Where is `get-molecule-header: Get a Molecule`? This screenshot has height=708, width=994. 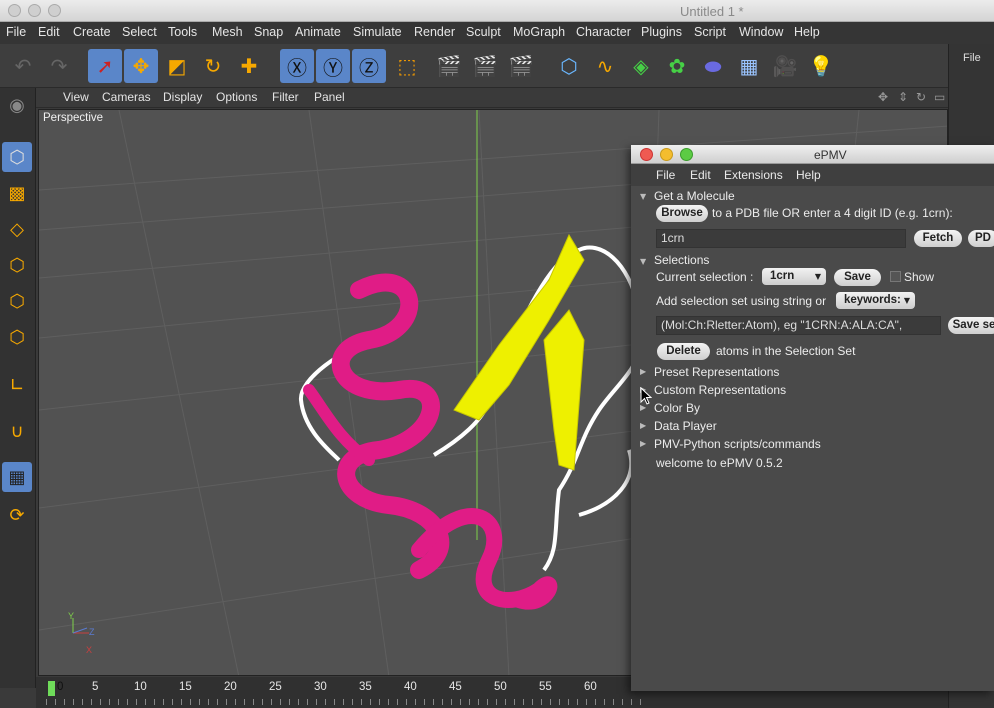
get-molecule-header: Get a Molecule is located at coordinates (694, 196).